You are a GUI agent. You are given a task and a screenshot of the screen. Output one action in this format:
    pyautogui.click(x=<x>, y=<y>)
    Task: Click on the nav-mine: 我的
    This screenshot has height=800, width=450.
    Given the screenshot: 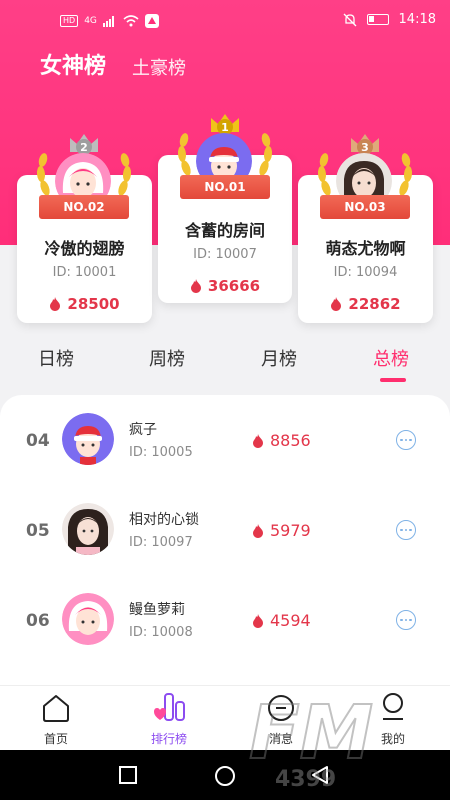 What is the action you would take?
    pyautogui.click(x=393, y=718)
    